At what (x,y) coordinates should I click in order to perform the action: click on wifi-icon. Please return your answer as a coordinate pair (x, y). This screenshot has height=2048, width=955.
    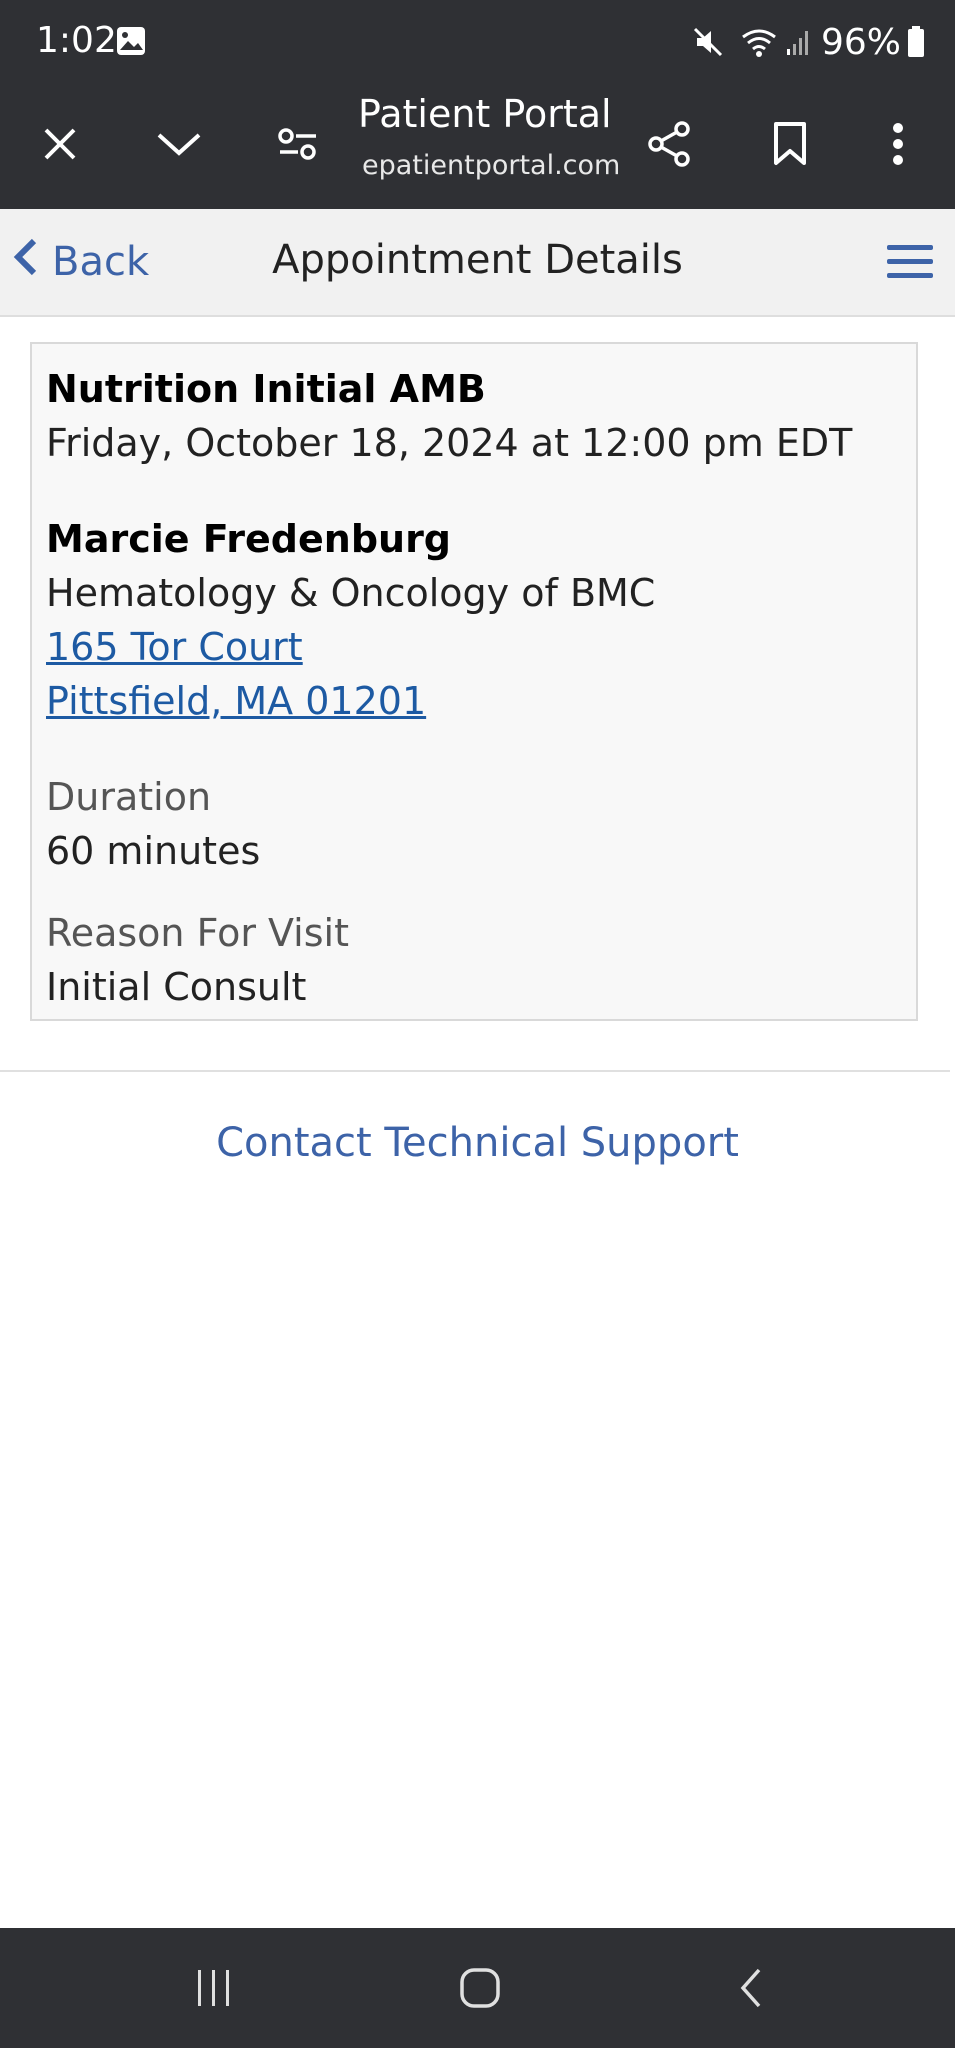
    Looking at the image, I should click on (759, 42).